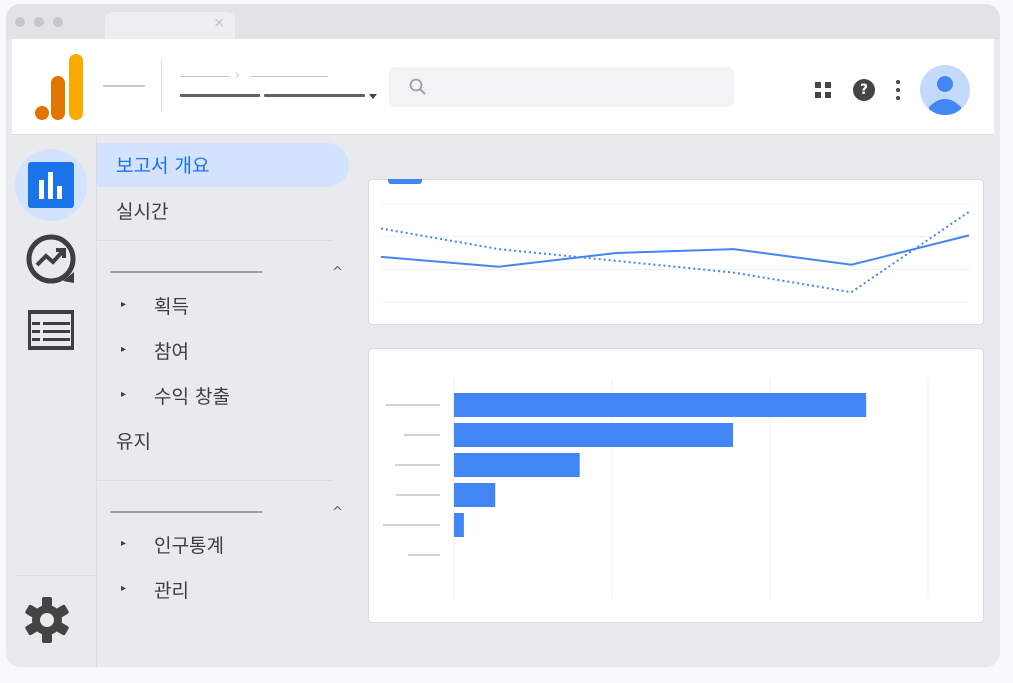  I want to click on browser-tab: ×, so click(170, 25).